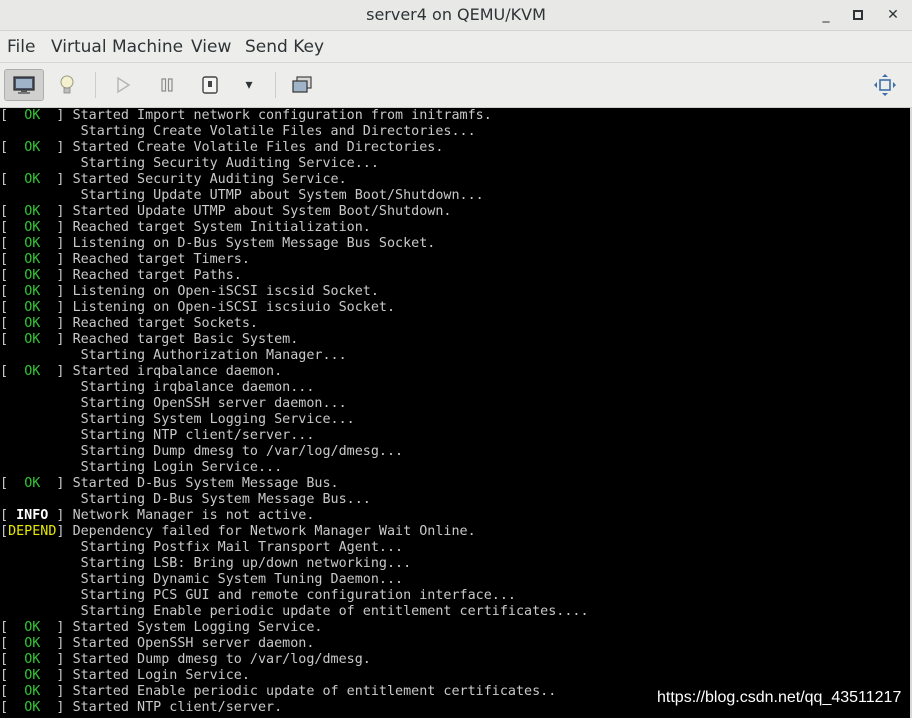 The width and height of the screenshot is (912, 718). Describe the element at coordinates (161, 259) in the screenshot. I see `console-line-text: Reached target Timers.` at that location.